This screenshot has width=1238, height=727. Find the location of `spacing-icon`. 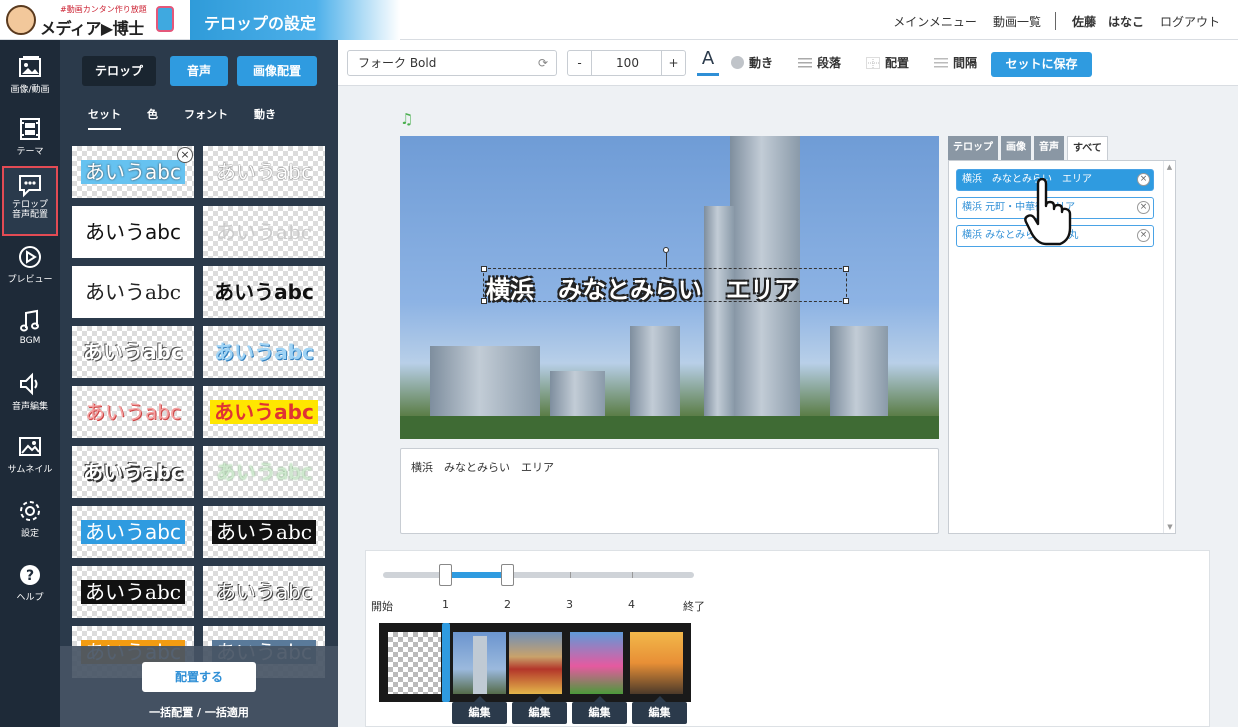

spacing-icon is located at coordinates (941, 62).